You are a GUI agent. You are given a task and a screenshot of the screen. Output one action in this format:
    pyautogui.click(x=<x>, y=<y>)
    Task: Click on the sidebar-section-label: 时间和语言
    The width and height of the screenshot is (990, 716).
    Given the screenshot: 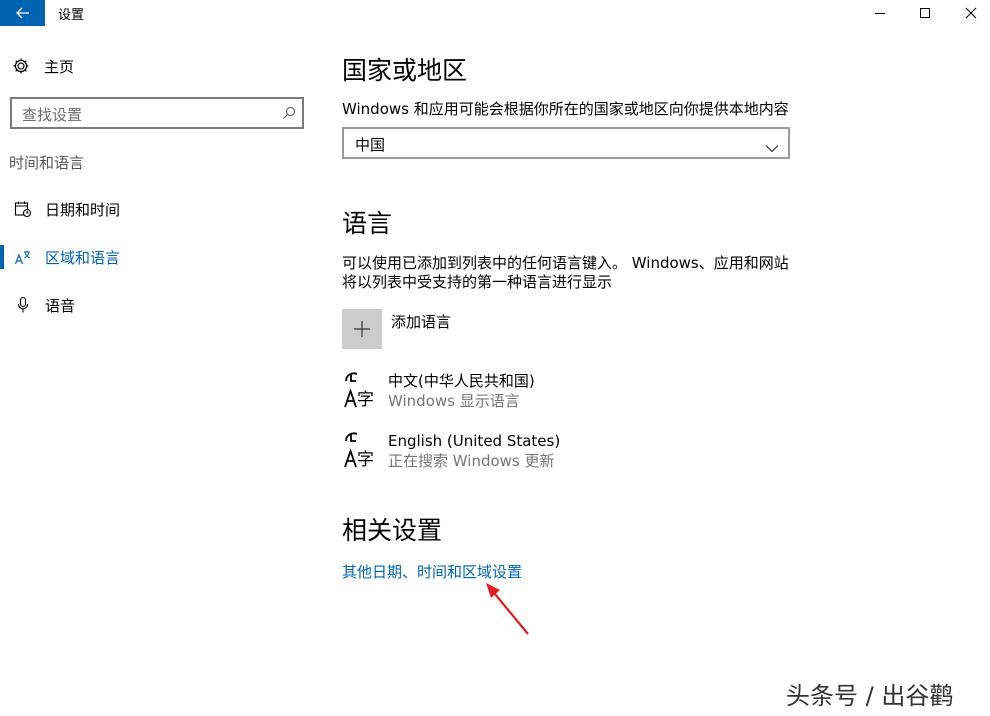 What is the action you would take?
    pyautogui.click(x=47, y=163)
    